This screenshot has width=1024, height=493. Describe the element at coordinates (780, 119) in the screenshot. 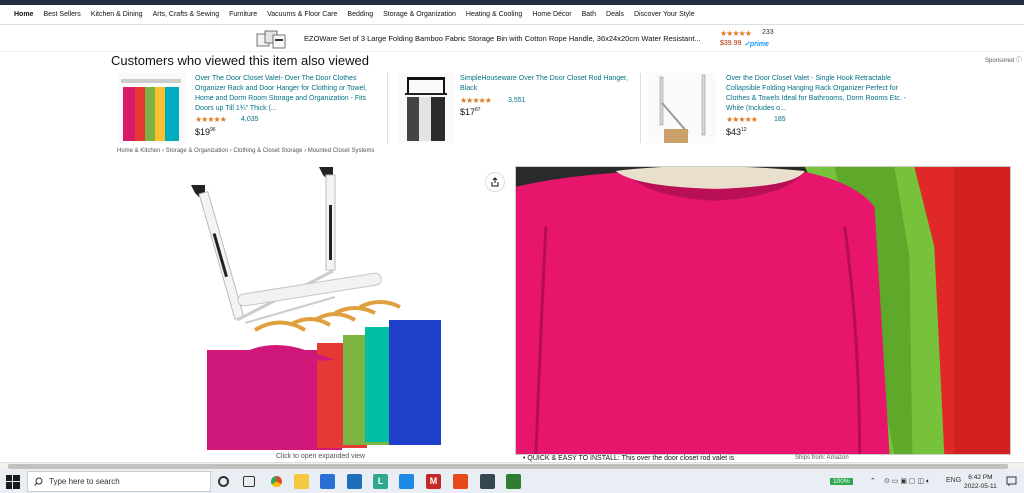

I see `related-product-rating-count: 185` at that location.